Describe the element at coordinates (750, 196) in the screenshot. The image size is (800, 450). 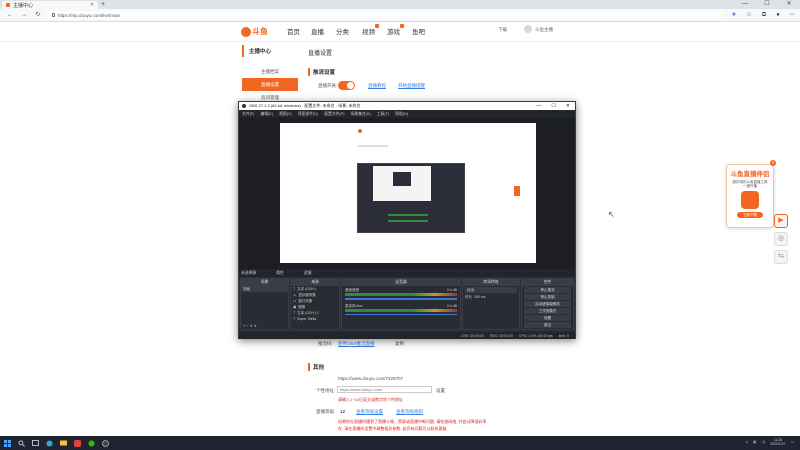
I see `live-helper-widget: 斗鱼直播伴侣 超好用的斗鱼直播工具 一键开播 立即下载` at that location.